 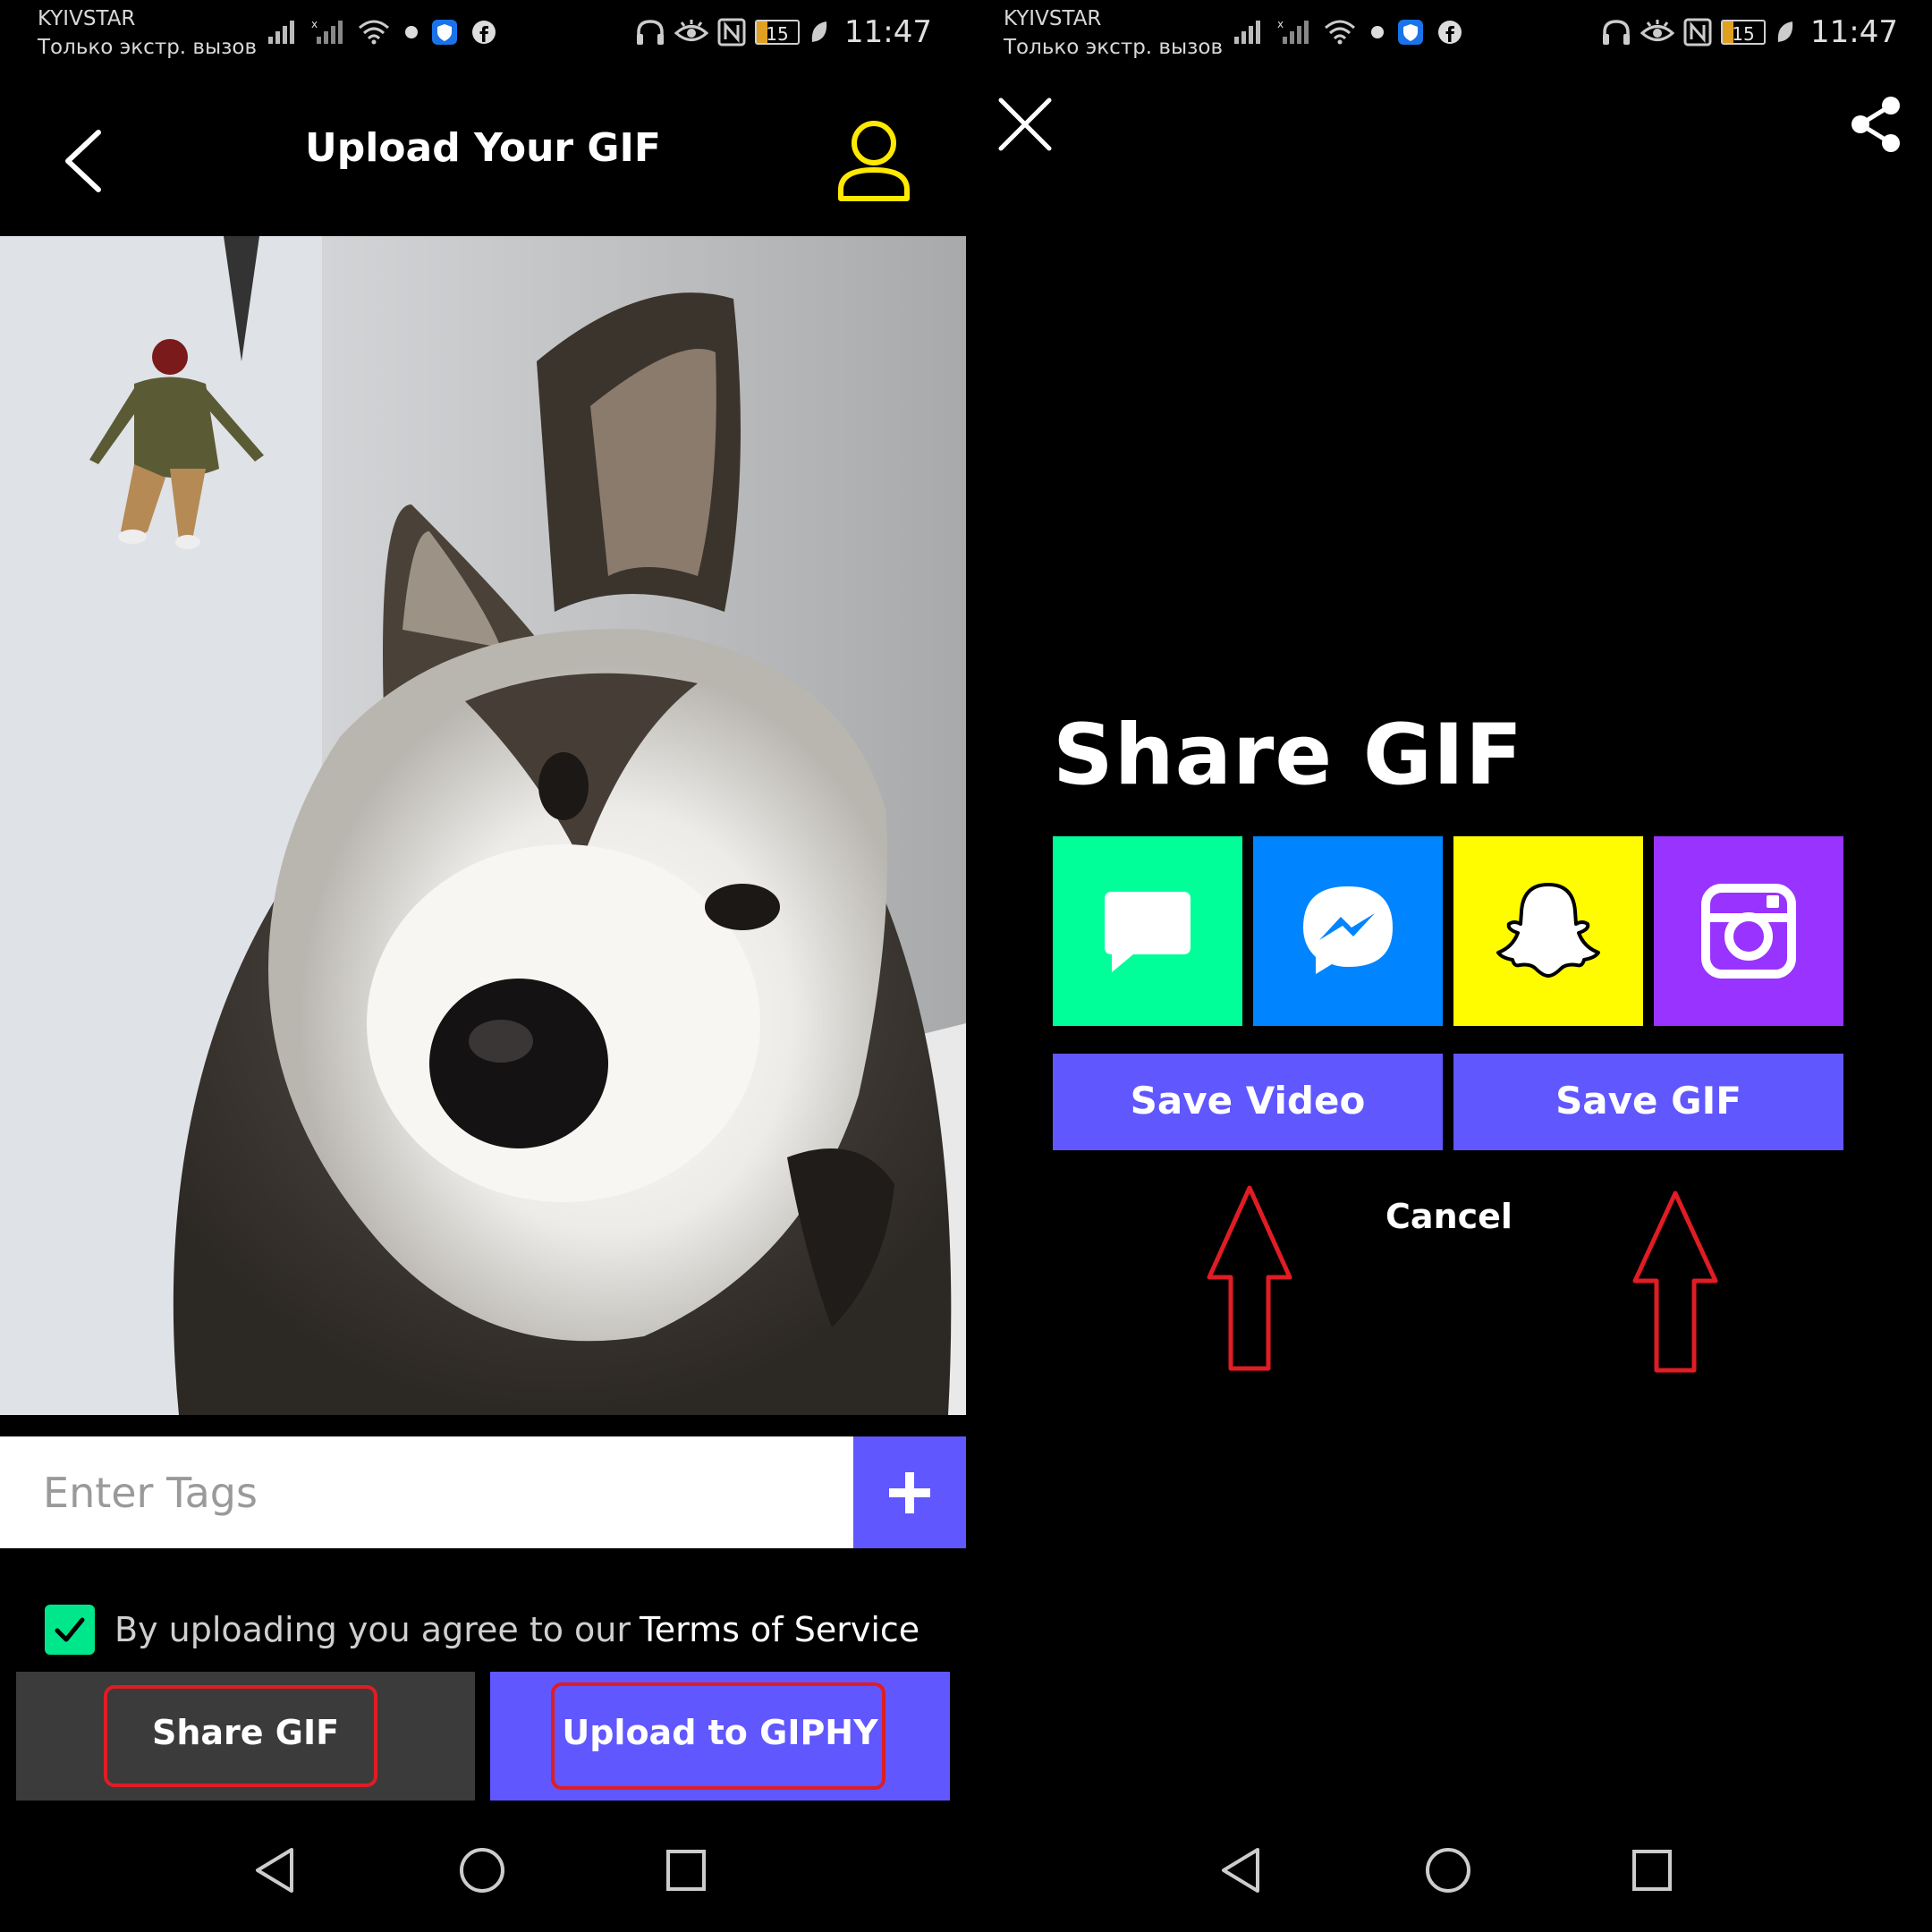 I want to click on page-title: Upload Your GIF, so click(x=483, y=148).